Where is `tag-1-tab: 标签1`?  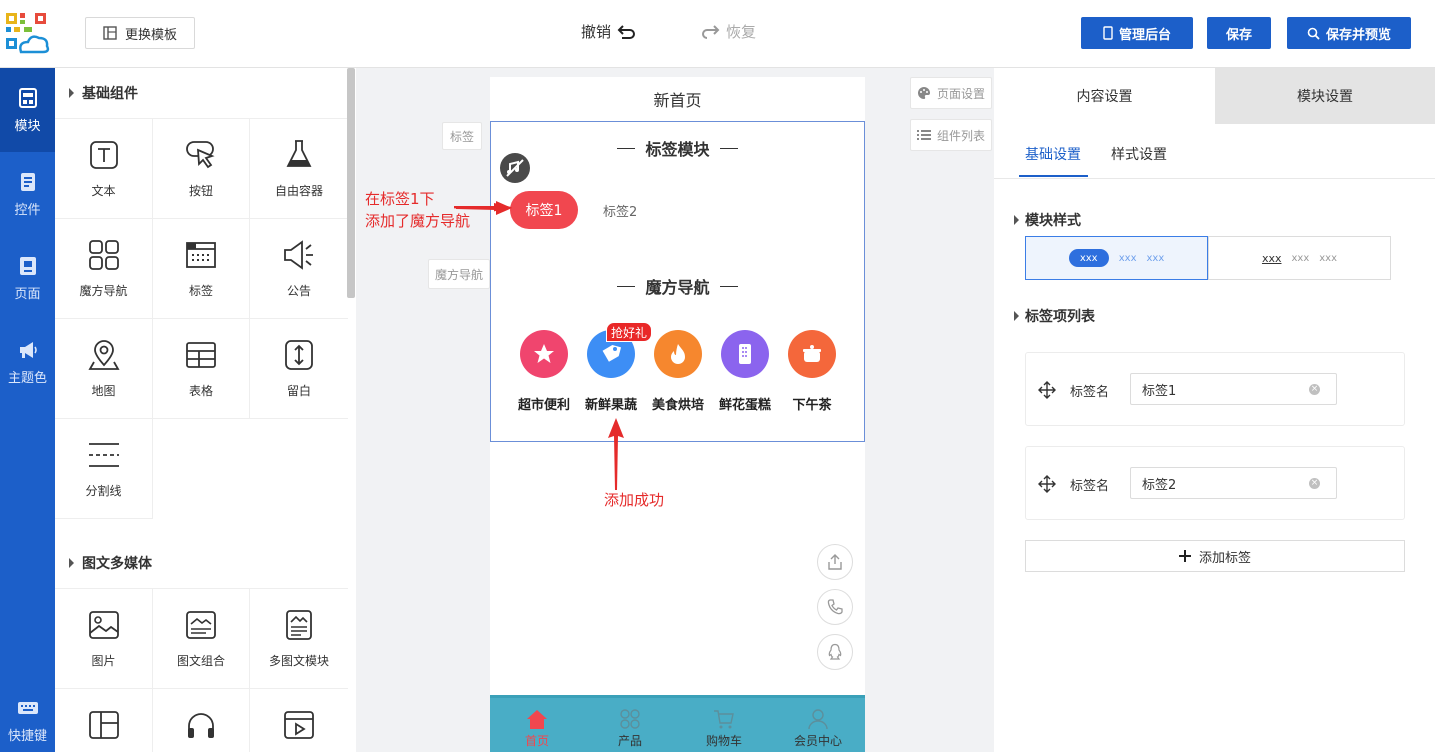
tag-1-tab: 标签1 is located at coordinates (544, 210).